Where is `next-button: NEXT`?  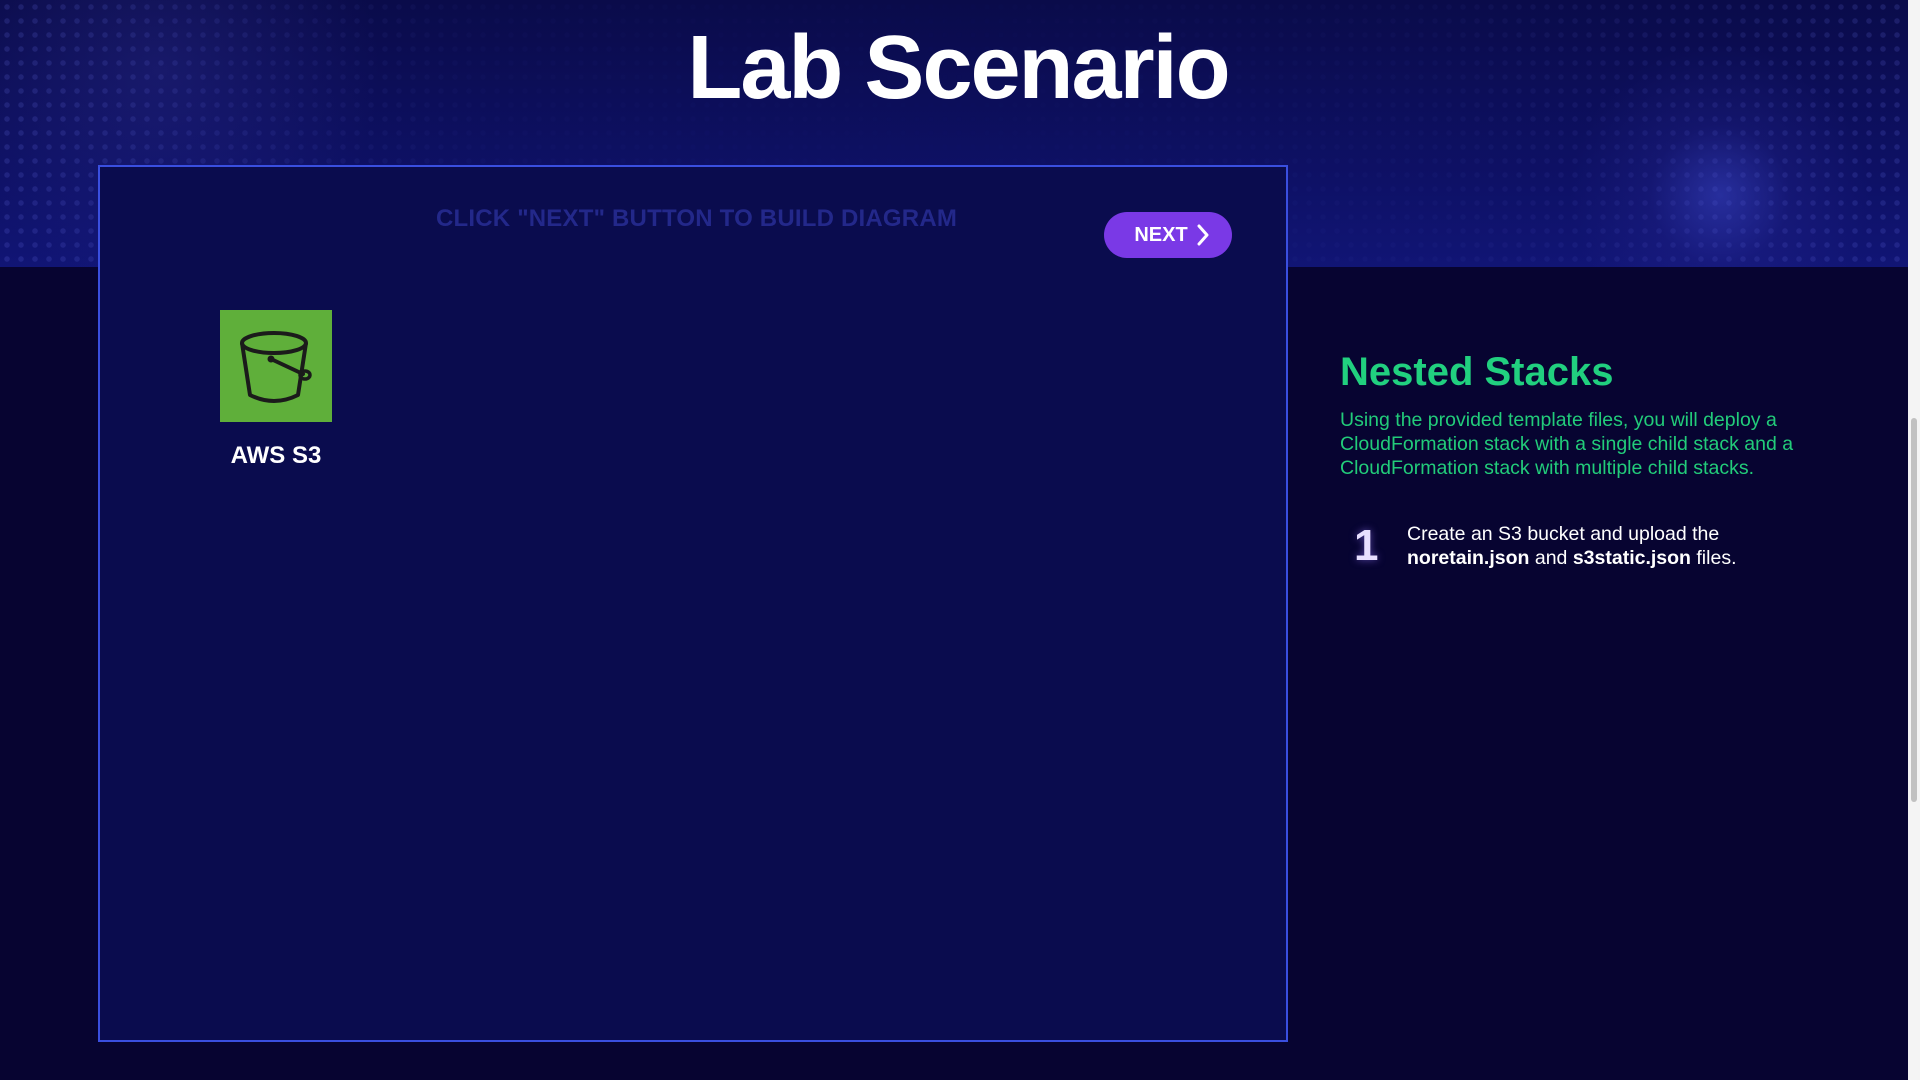 next-button: NEXT is located at coordinates (1168, 235).